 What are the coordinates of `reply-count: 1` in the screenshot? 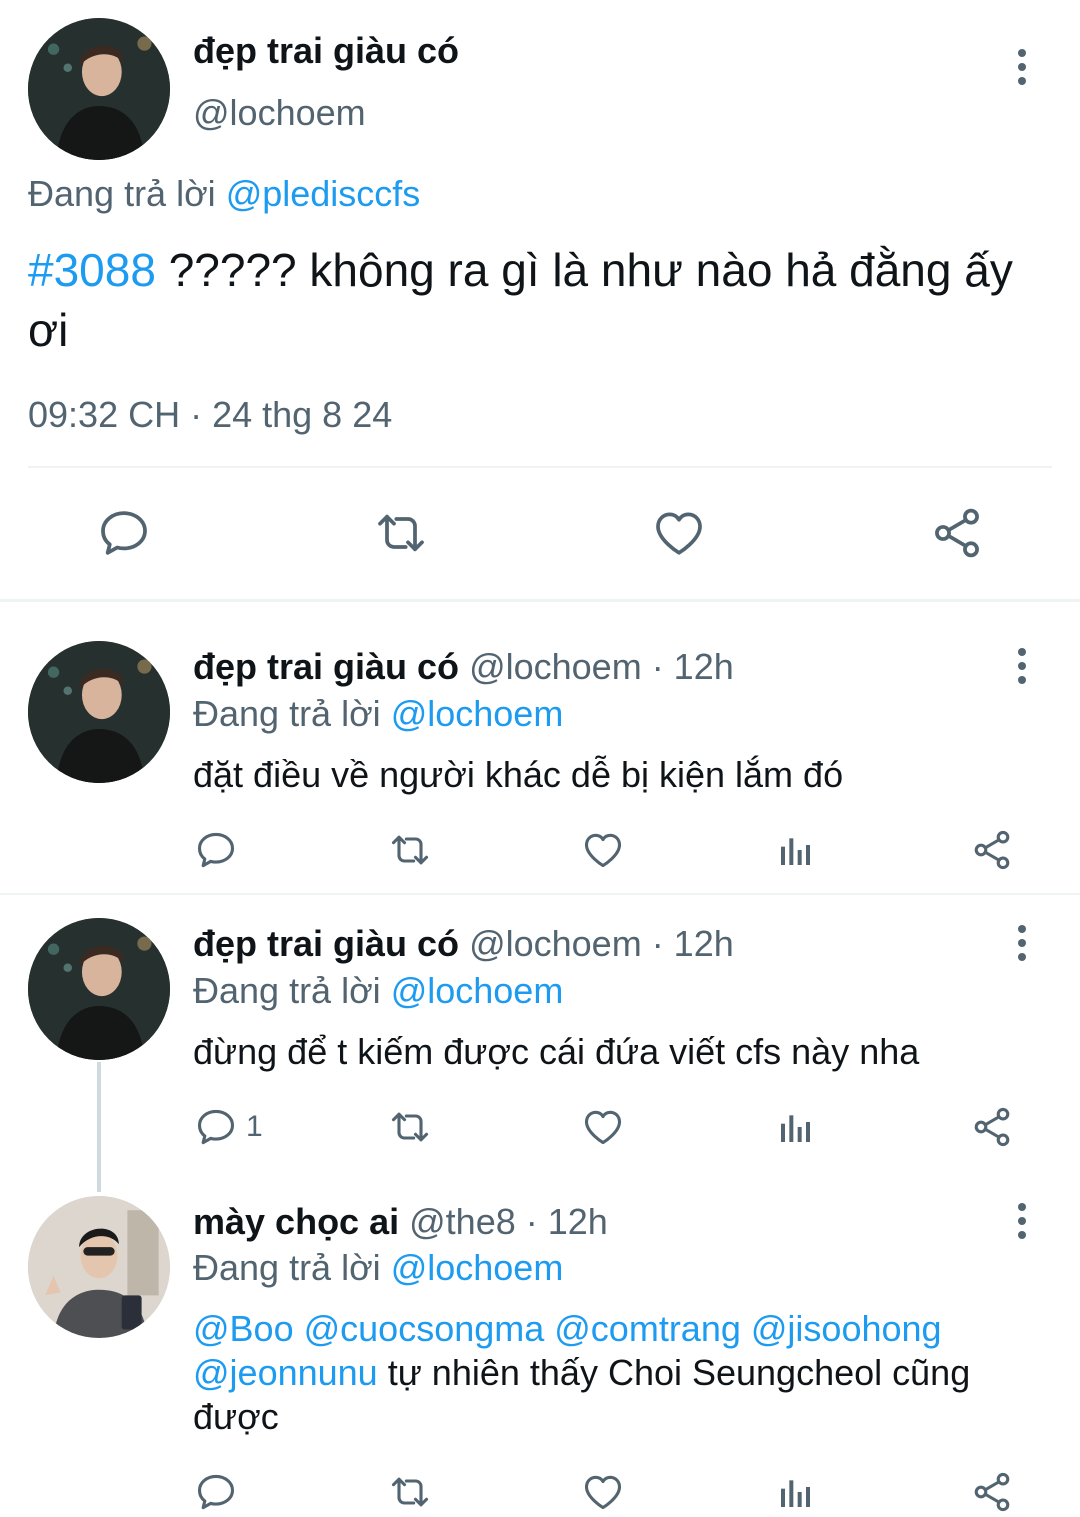 It's located at (254, 1126).